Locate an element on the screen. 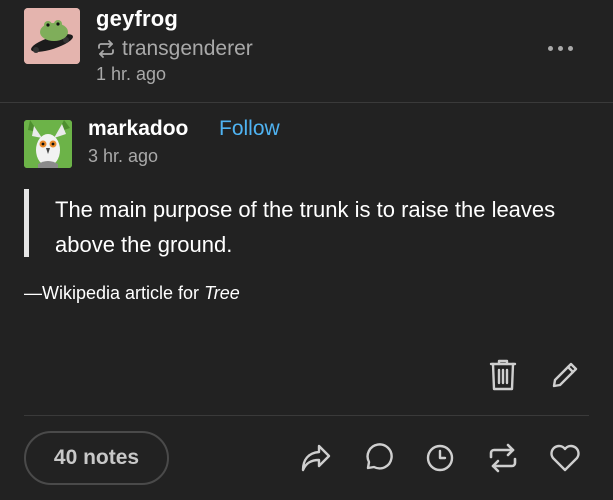 The image size is (613, 500). reblogged-from: transgenderer is located at coordinates (174, 49).